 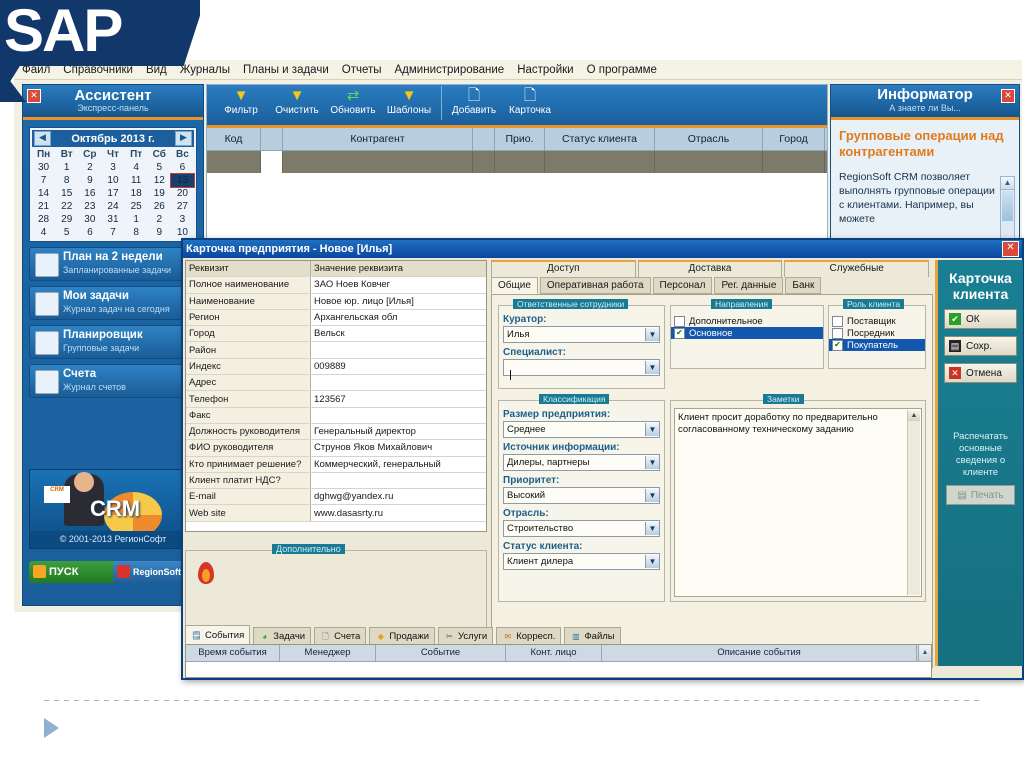 I want to click on grid-column-industry: Отрасль, so click(x=709, y=139).